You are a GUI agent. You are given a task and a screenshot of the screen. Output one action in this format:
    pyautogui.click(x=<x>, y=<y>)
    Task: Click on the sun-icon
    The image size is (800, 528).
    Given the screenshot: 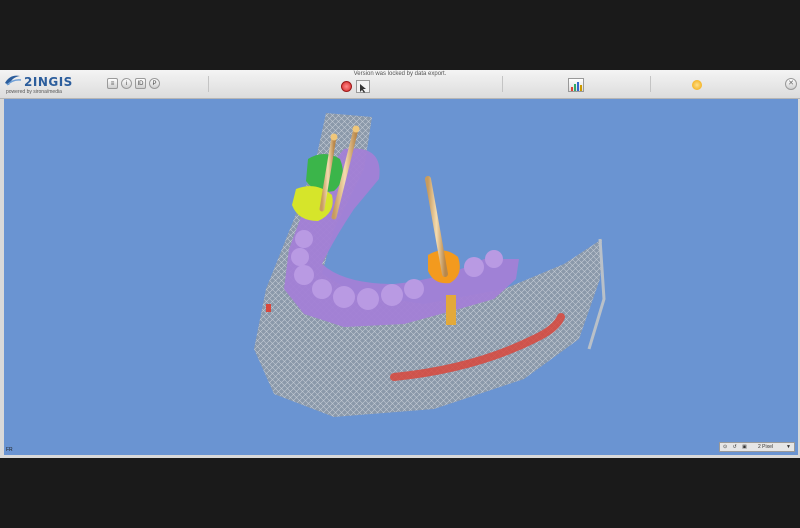 What is the action you would take?
    pyautogui.click(x=697, y=85)
    